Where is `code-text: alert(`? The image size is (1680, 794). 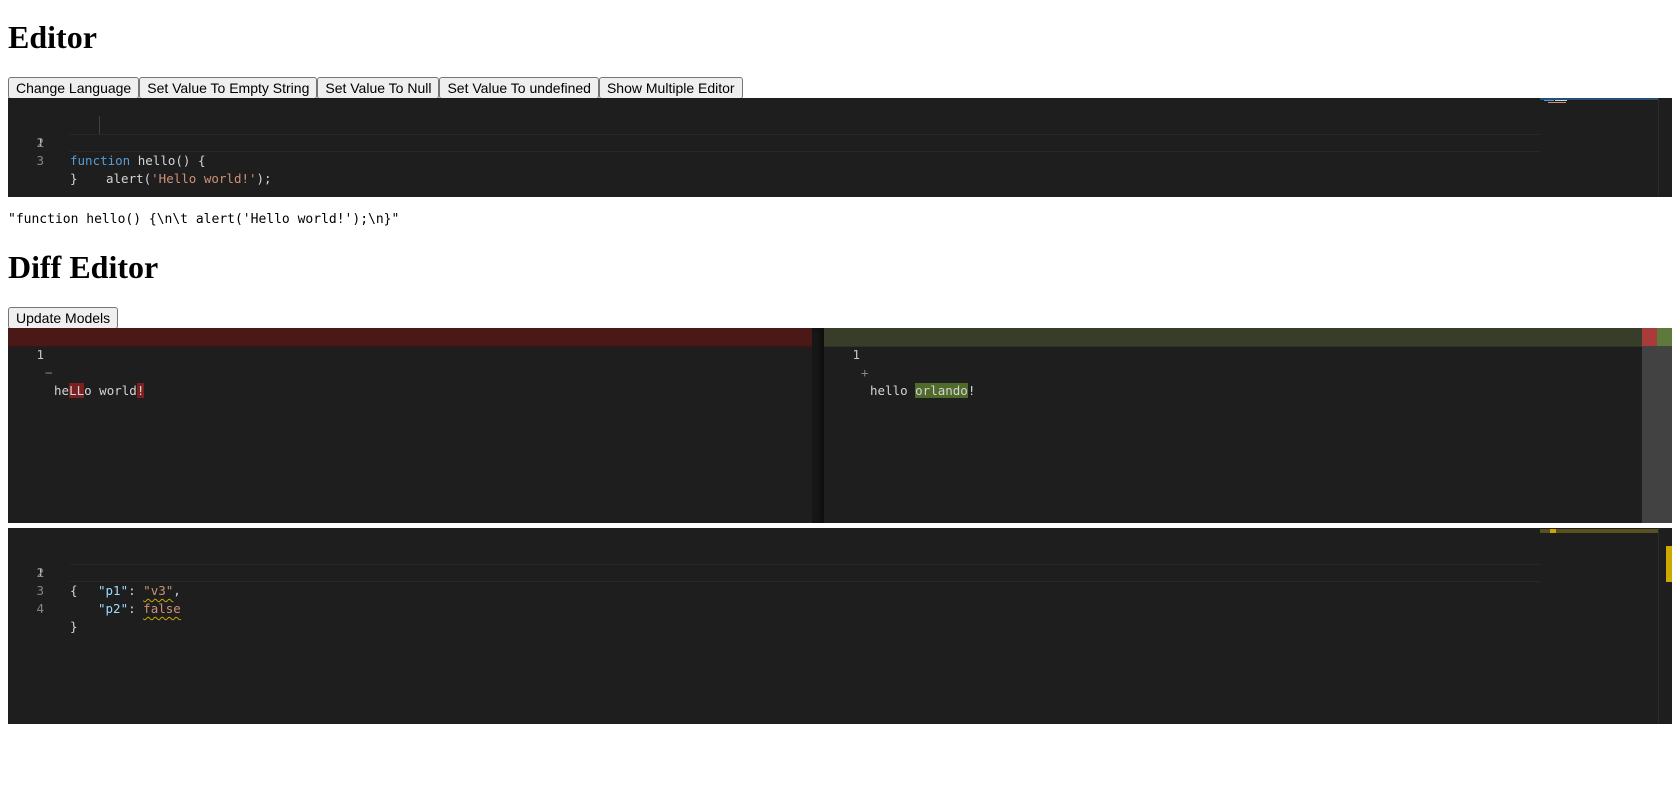
code-text: alert( is located at coordinates (129, 178).